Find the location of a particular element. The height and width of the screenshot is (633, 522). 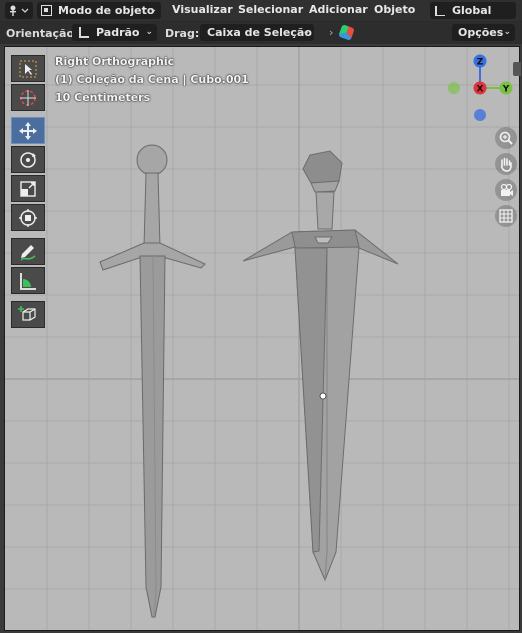

measure-ruler-icon is located at coordinates (28, 281).